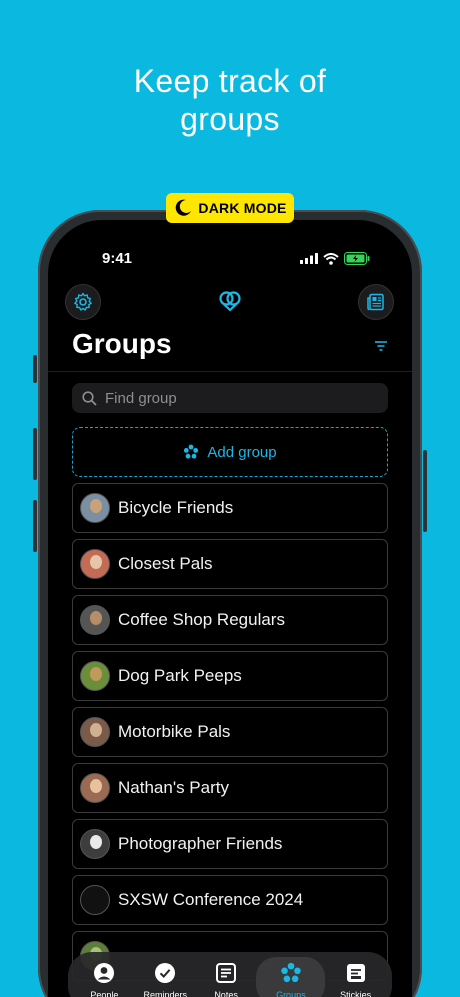 Image resolution: width=460 pixels, height=997 pixels. What do you see at coordinates (201, 619) in the screenshot?
I see `group-name: Coffee Shop Regulars` at bounding box center [201, 619].